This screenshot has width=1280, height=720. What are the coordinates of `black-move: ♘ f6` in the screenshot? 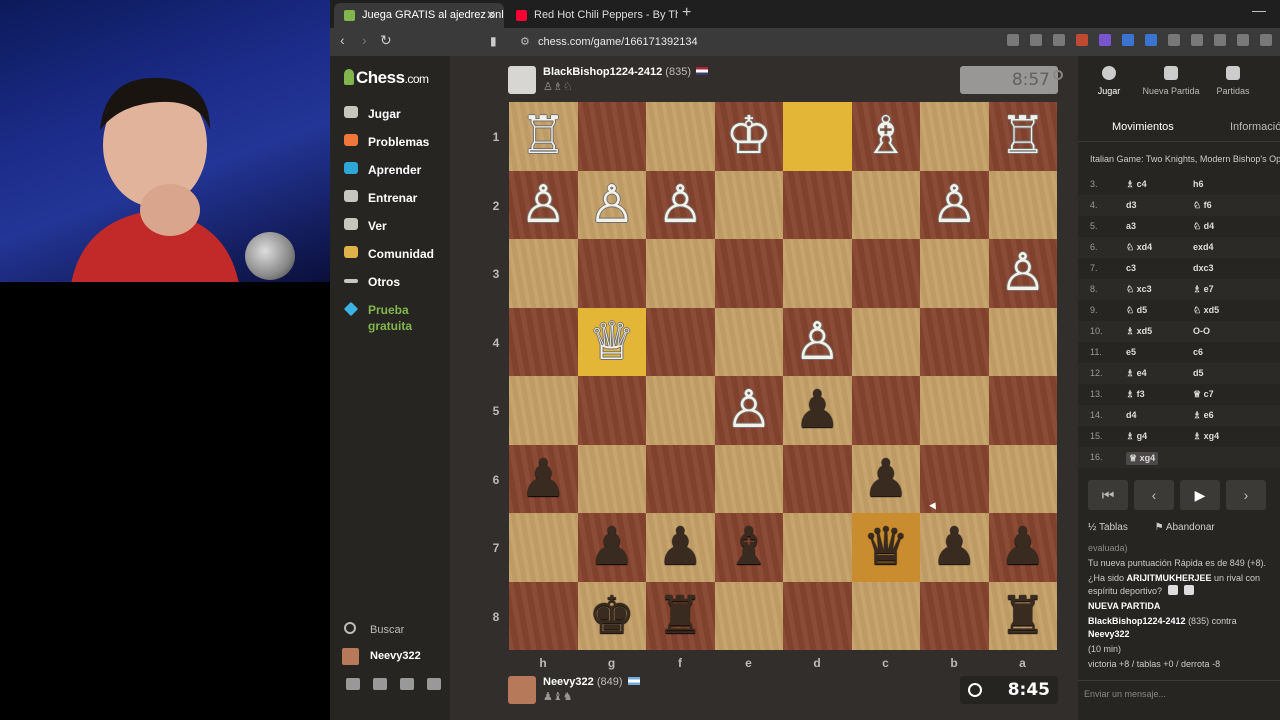 It's located at (1202, 205).